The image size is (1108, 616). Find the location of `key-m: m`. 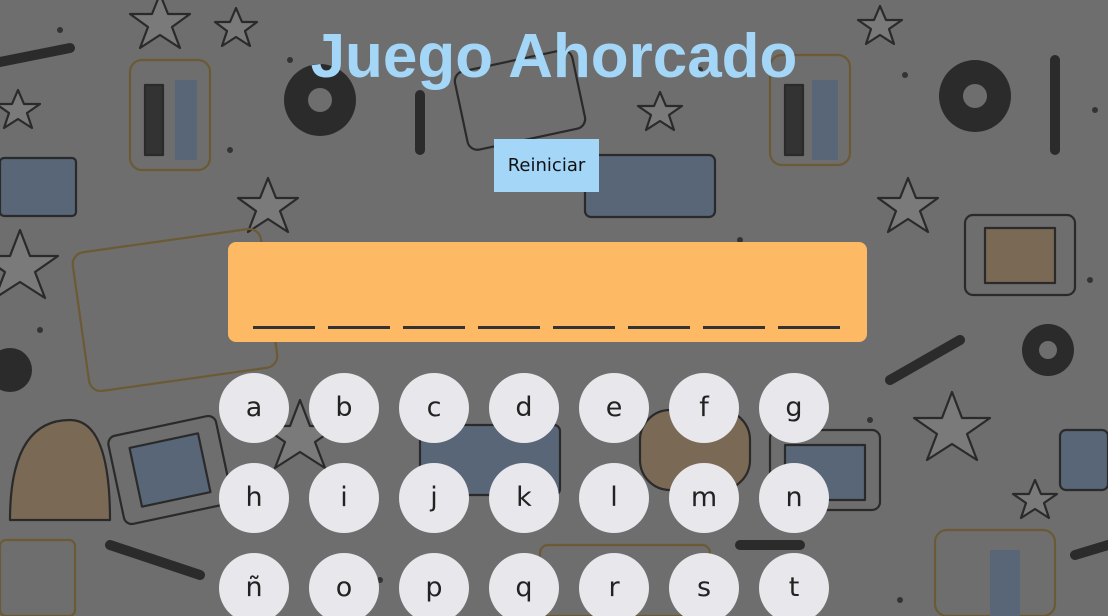

key-m: m is located at coordinates (704, 498).